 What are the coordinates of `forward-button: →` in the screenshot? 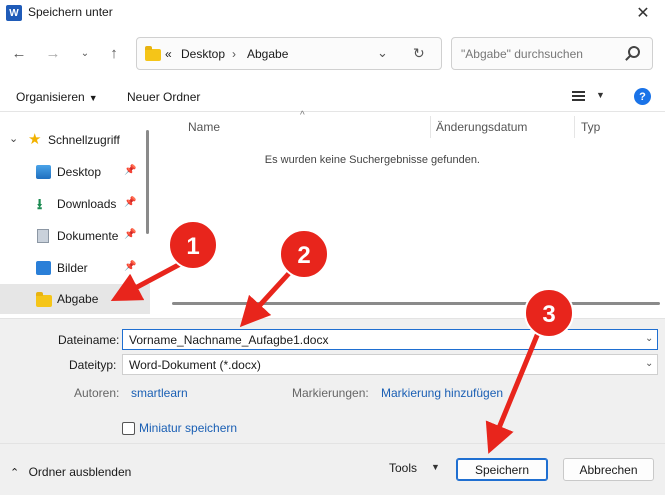 It's located at (53, 53).